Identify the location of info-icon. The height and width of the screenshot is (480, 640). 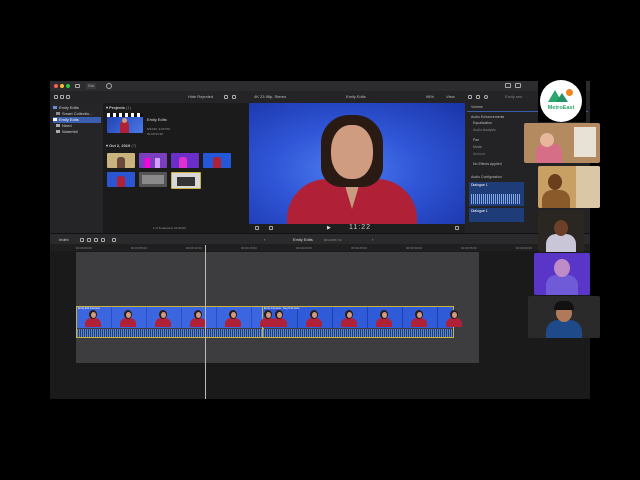
(486, 97).